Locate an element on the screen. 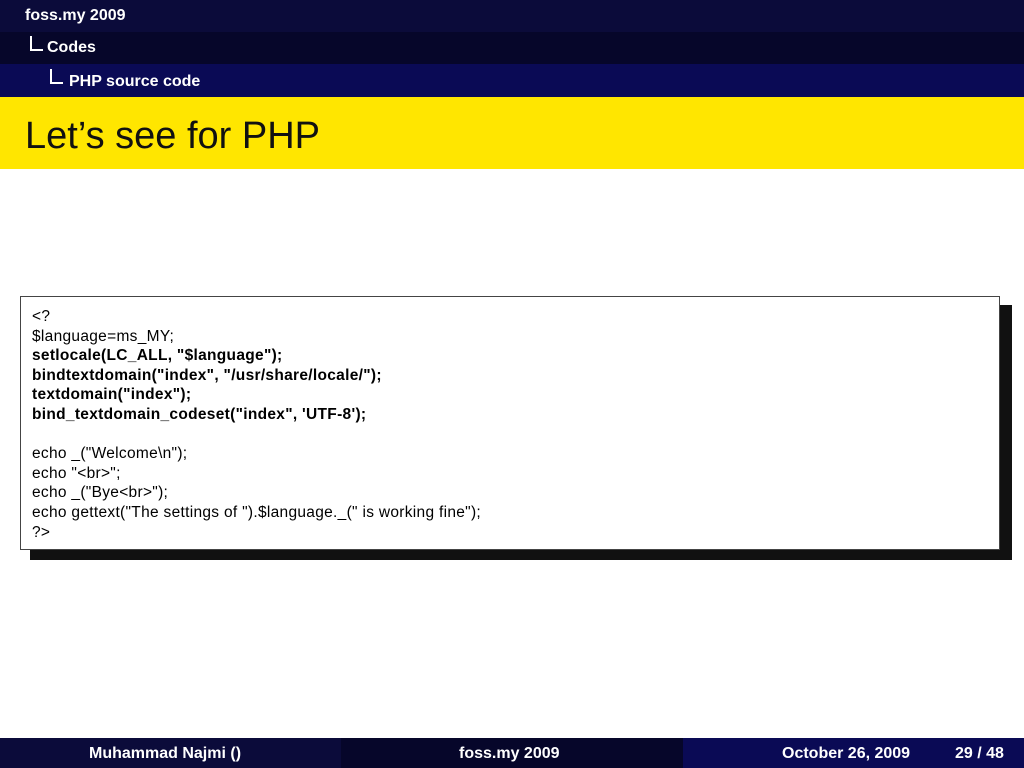  code-line: echo _("Bye<br>"); is located at coordinates (100, 493).